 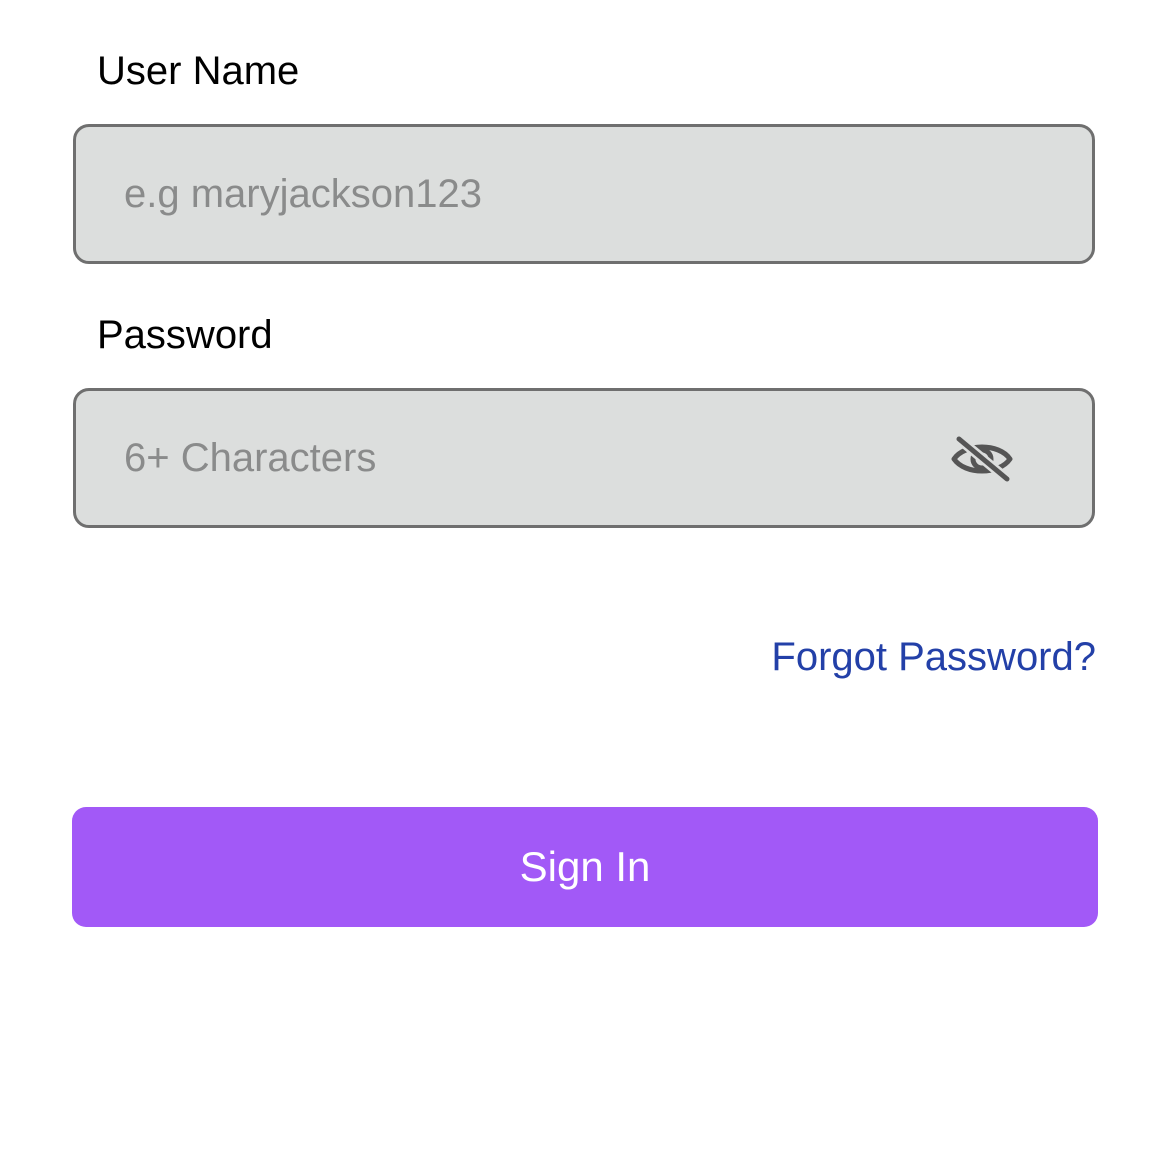 I want to click on username-input, so click(x=534, y=194).